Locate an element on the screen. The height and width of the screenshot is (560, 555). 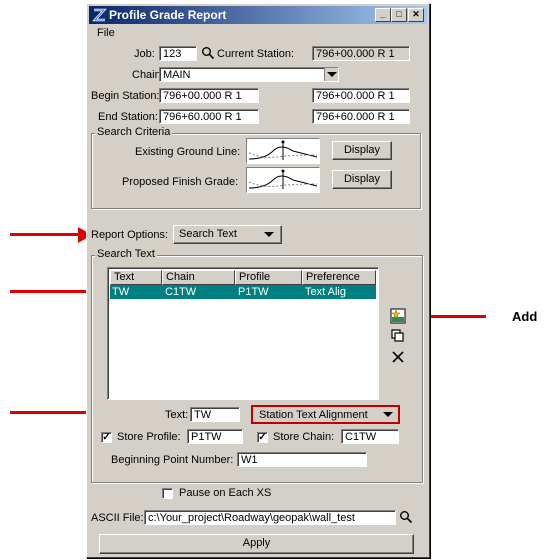
begin-station-label: Begin Station: is located at coordinates (125, 96).